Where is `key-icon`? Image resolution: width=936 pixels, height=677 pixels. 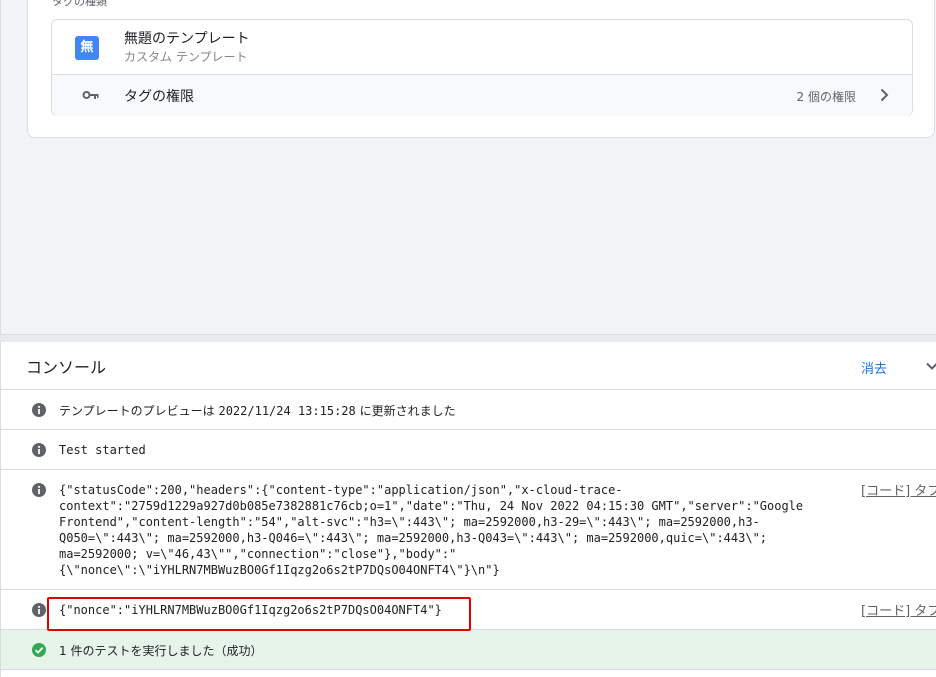 key-icon is located at coordinates (90, 95).